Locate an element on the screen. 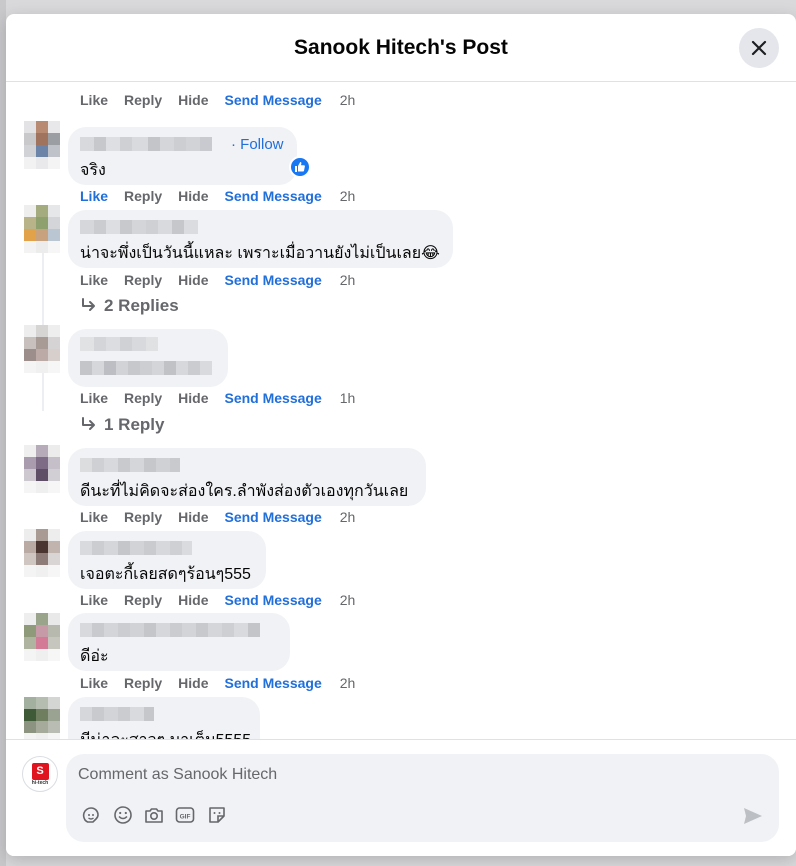 This screenshot has width=796, height=866. dialog-header: Sanook Hitech's Post is located at coordinates (401, 48).